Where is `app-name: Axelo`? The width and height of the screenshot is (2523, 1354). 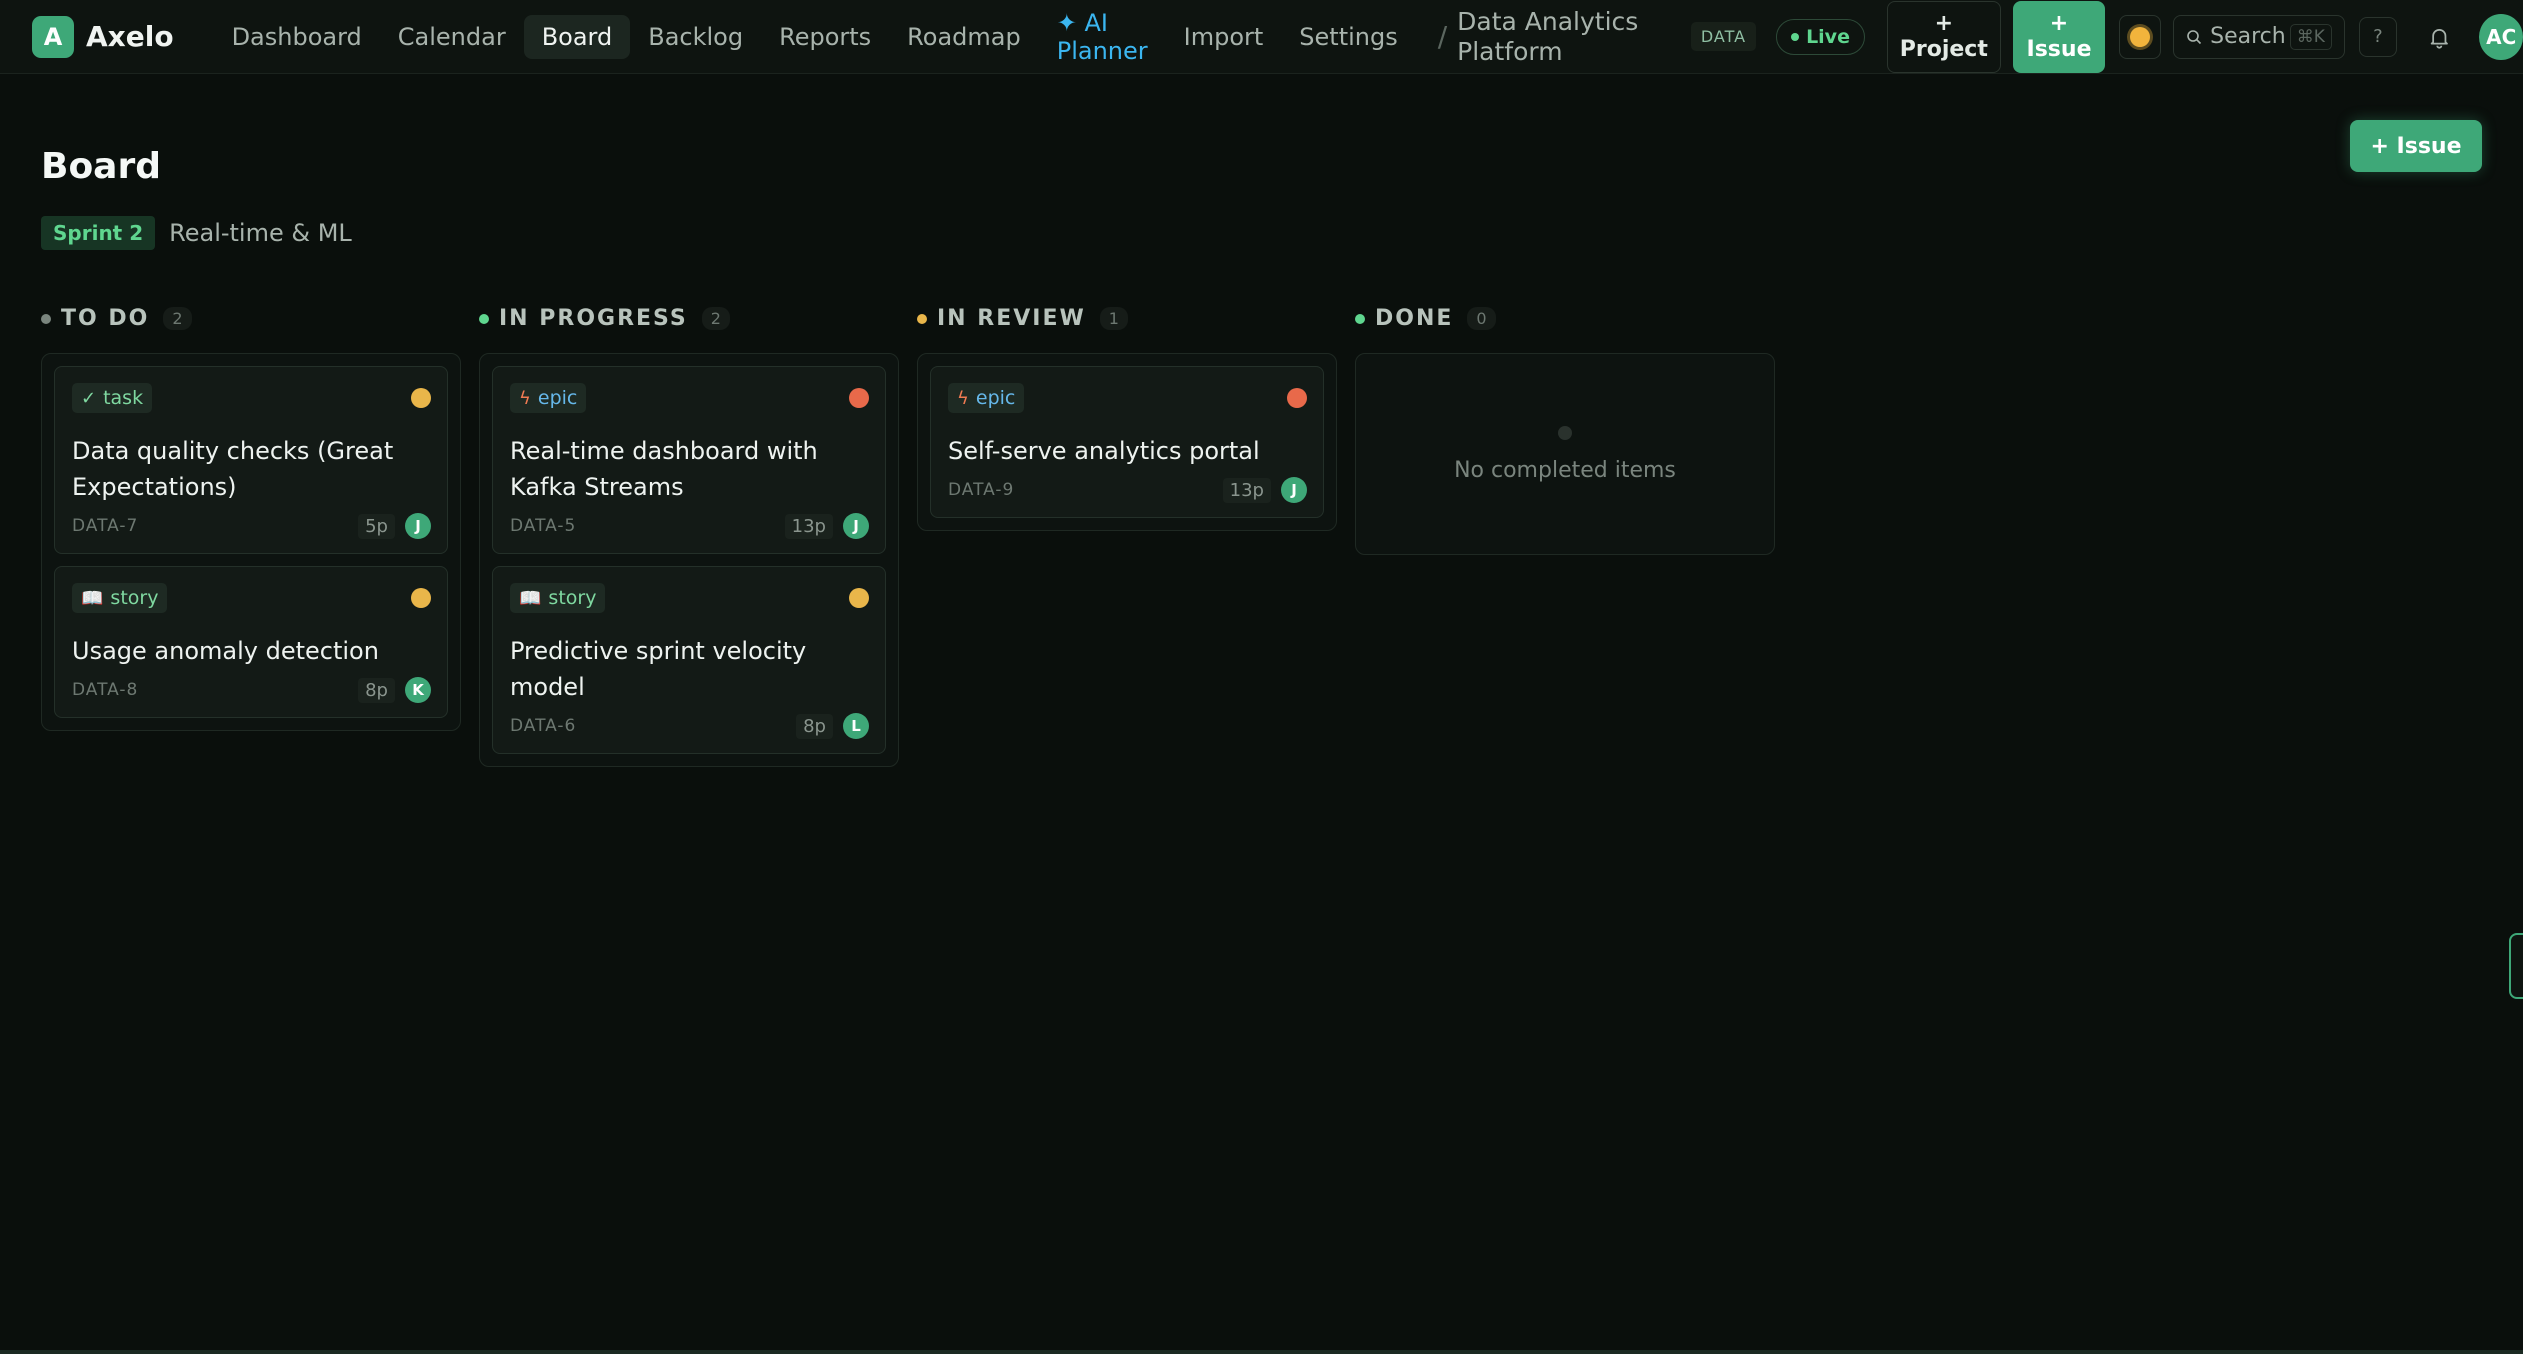
app-name: Axelo is located at coordinates (130, 36).